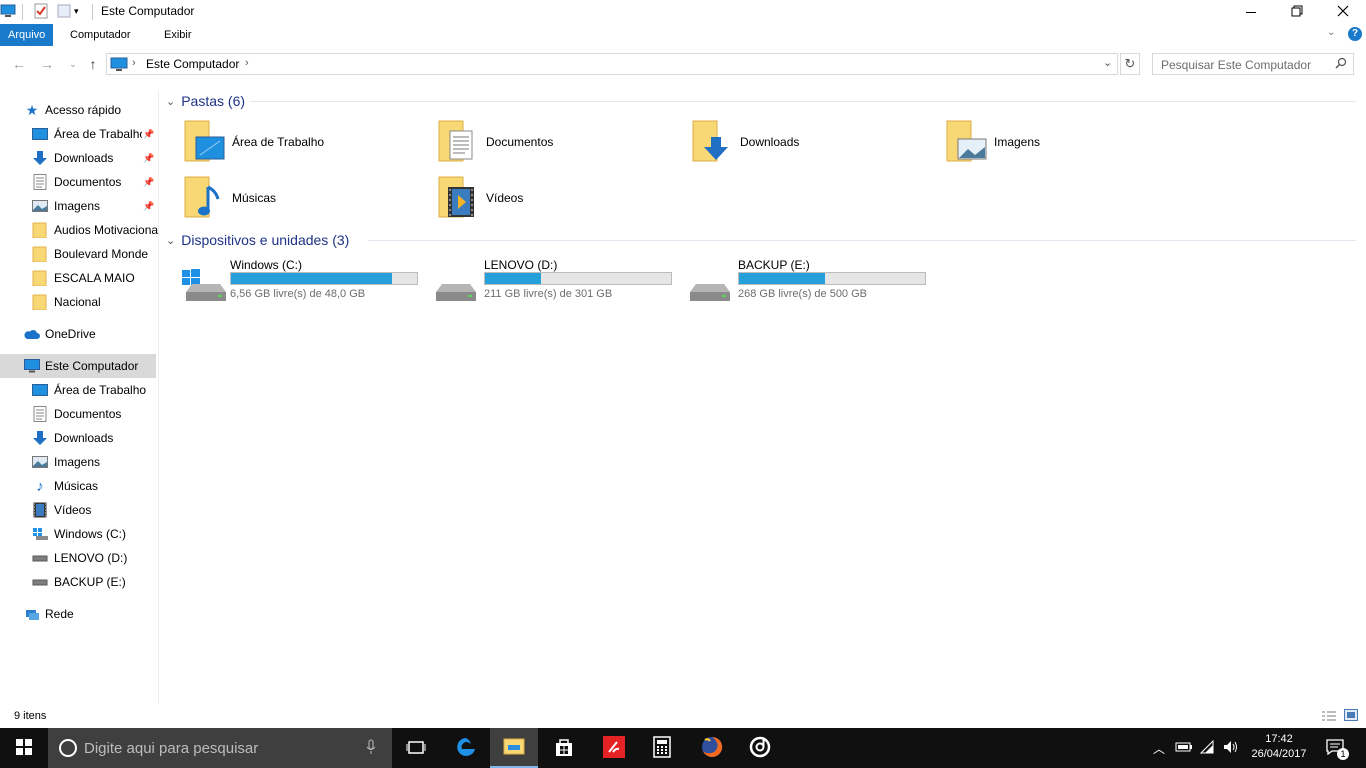 The height and width of the screenshot is (768, 1366). I want to click on wifi-icon, so click(1207, 748).